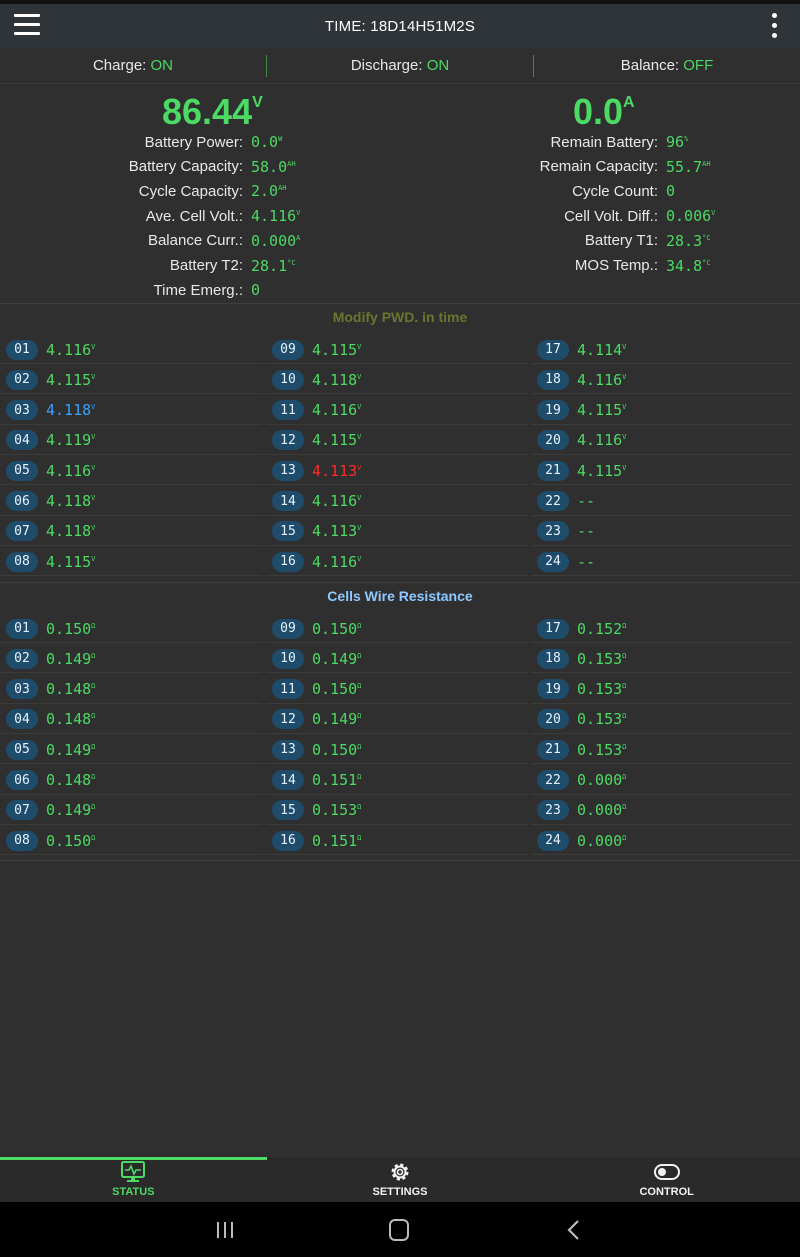 Image resolution: width=800 pixels, height=1257 pixels. I want to click on cell-voltage-item: 15 4.113V, so click(397, 532).